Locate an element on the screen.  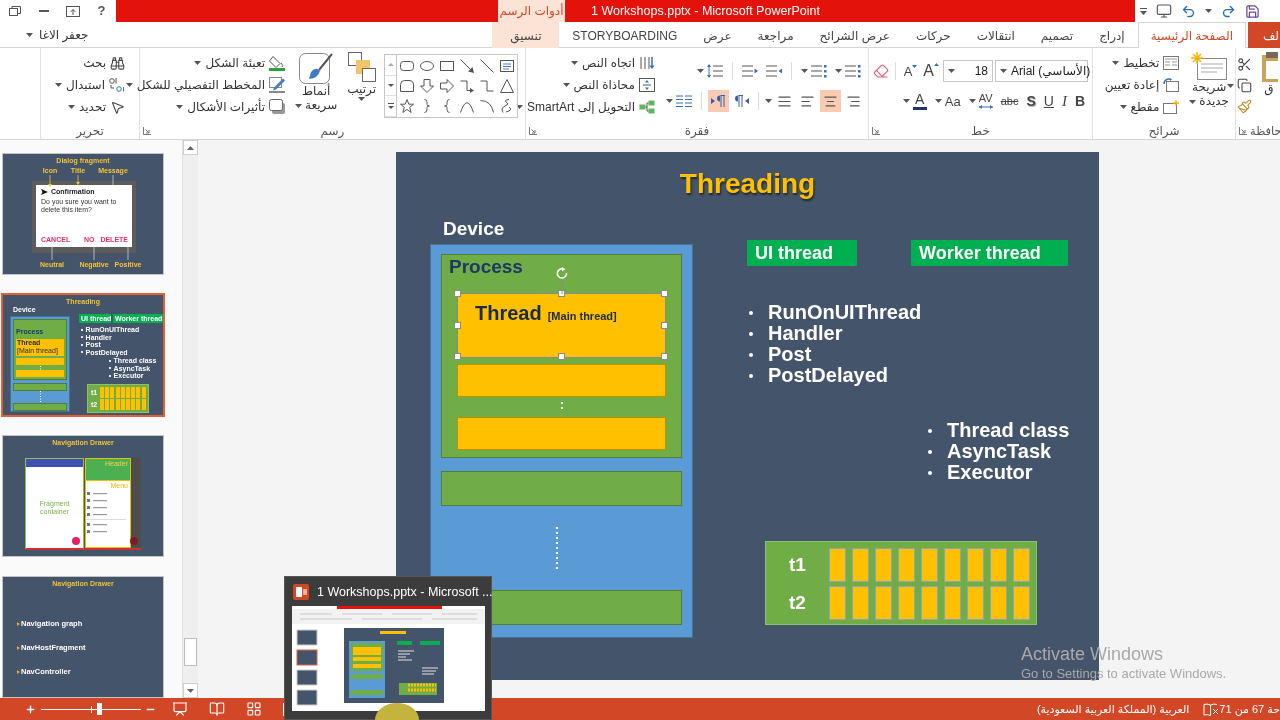
underline-button: U is located at coordinates (1048, 101).